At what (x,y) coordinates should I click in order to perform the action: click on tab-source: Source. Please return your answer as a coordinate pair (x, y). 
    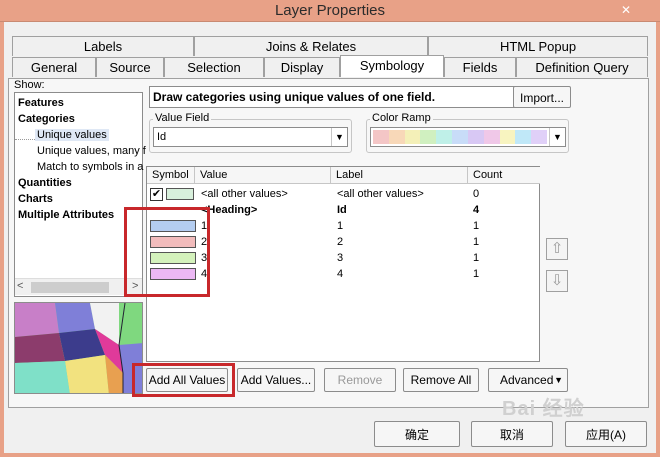
    Looking at the image, I should click on (130, 67).